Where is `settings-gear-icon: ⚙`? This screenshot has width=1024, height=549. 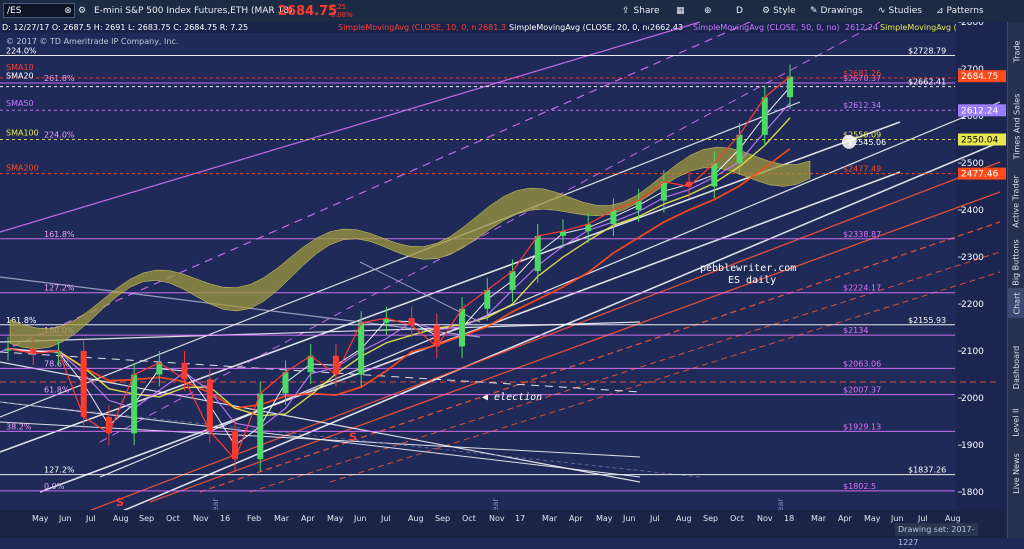 settings-gear-icon: ⚙ is located at coordinates (83, 11).